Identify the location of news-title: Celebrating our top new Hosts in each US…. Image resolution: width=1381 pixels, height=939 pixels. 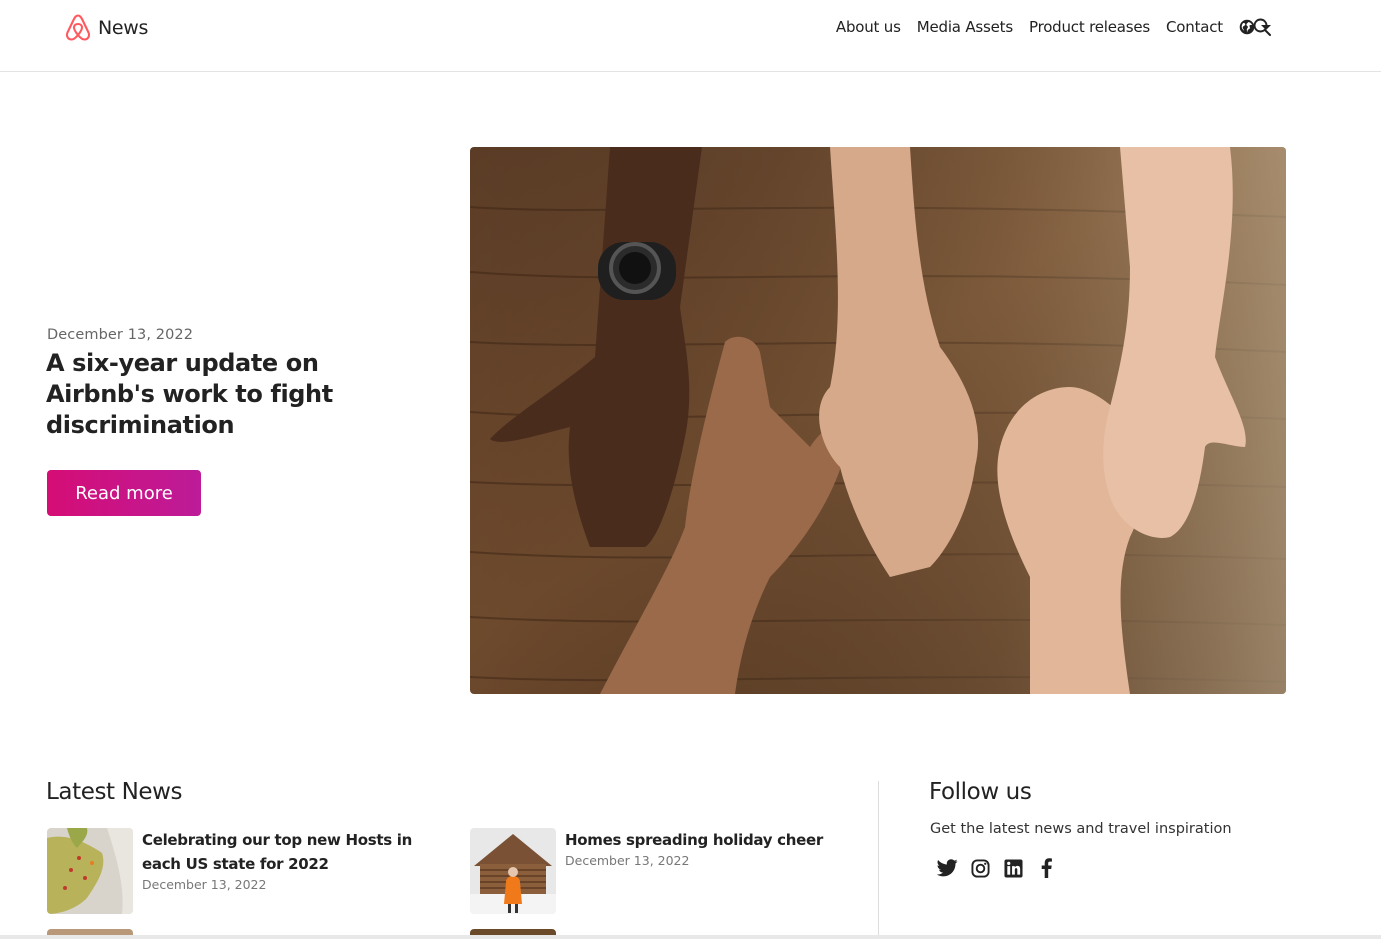
(284, 852).